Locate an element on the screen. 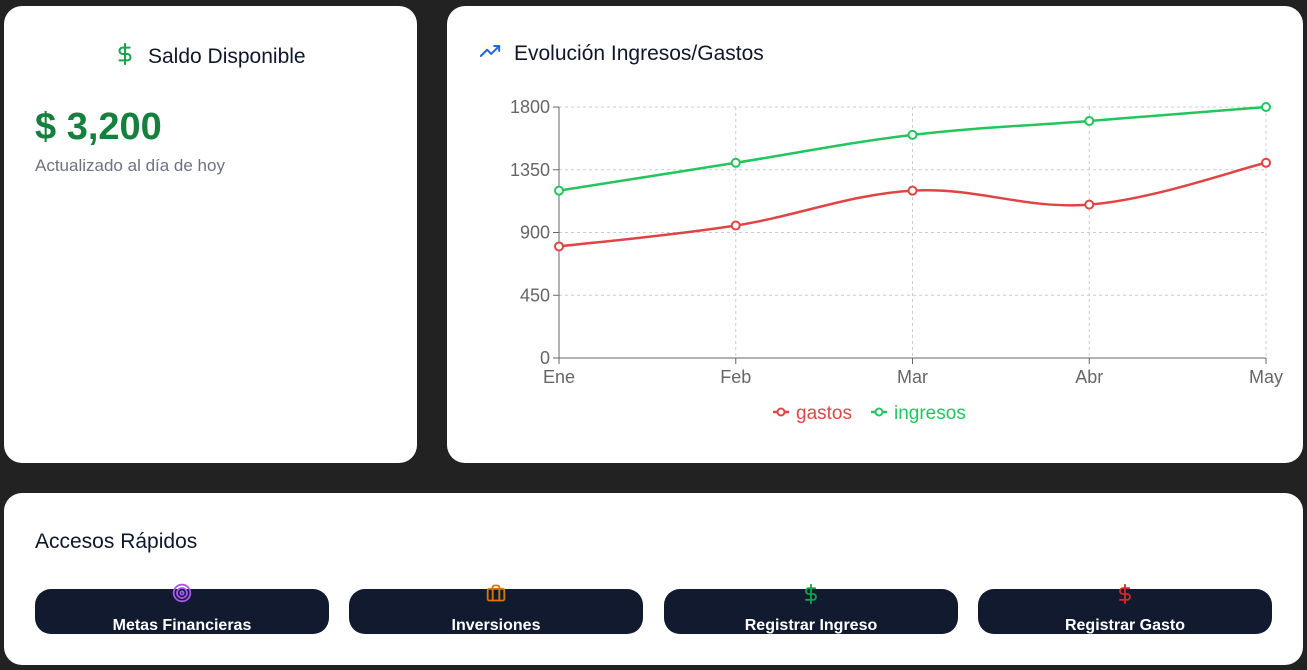  balance-updated-text: Actualizado al día de hoy is located at coordinates (130, 165).